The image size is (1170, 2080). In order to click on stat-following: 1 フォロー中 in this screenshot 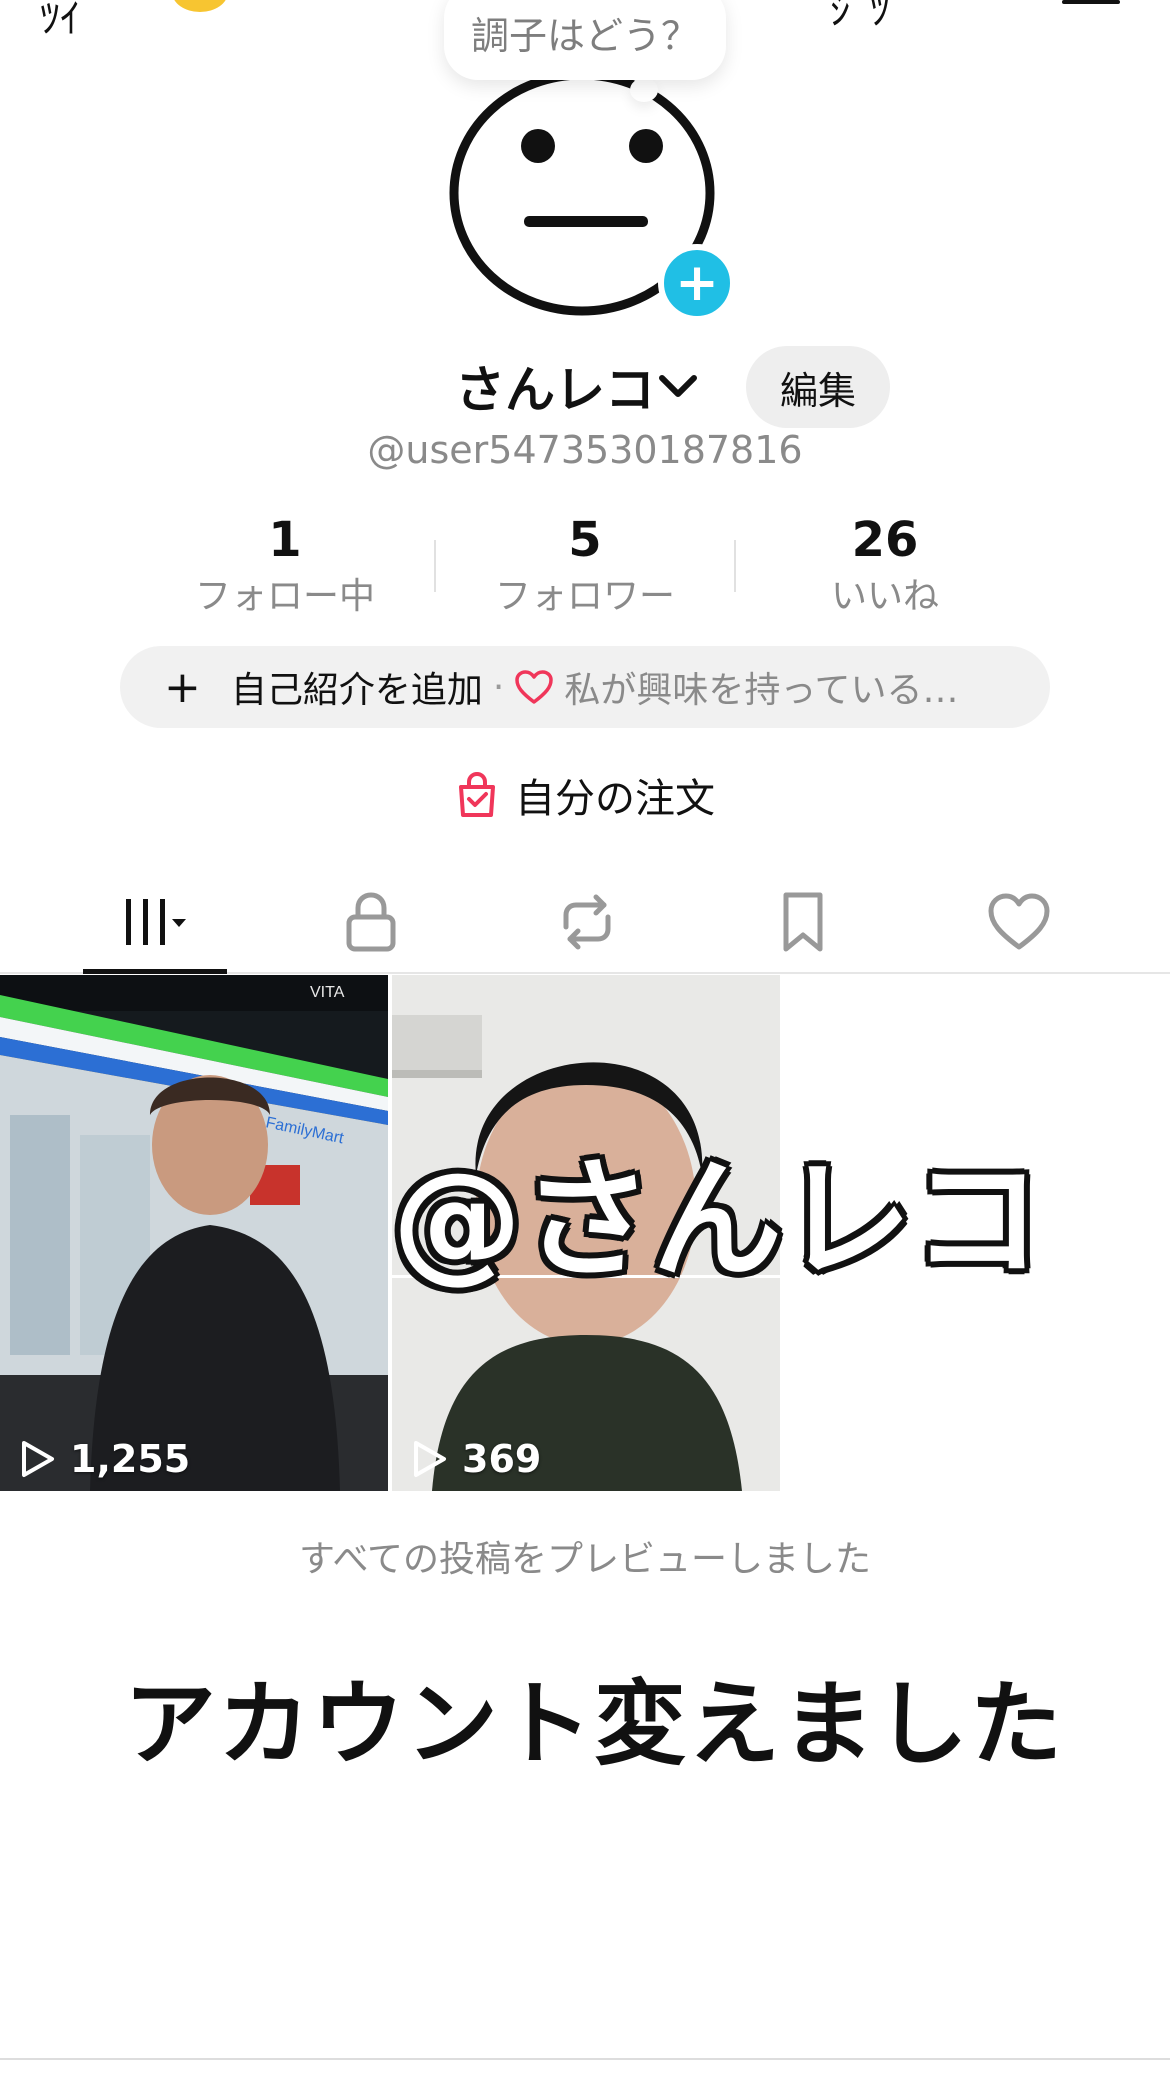, I will do `click(285, 566)`.